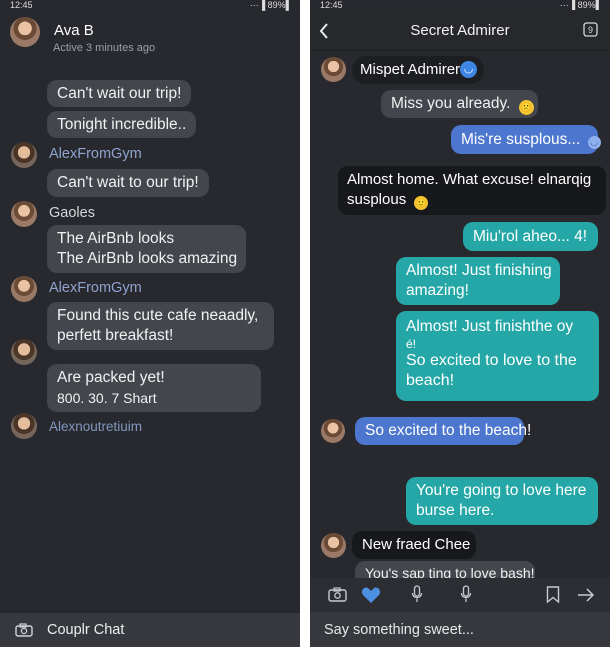 The width and height of the screenshot is (610, 647). Describe the element at coordinates (388, 200) in the screenshot. I see `message-line: susplous 🙂` at that location.